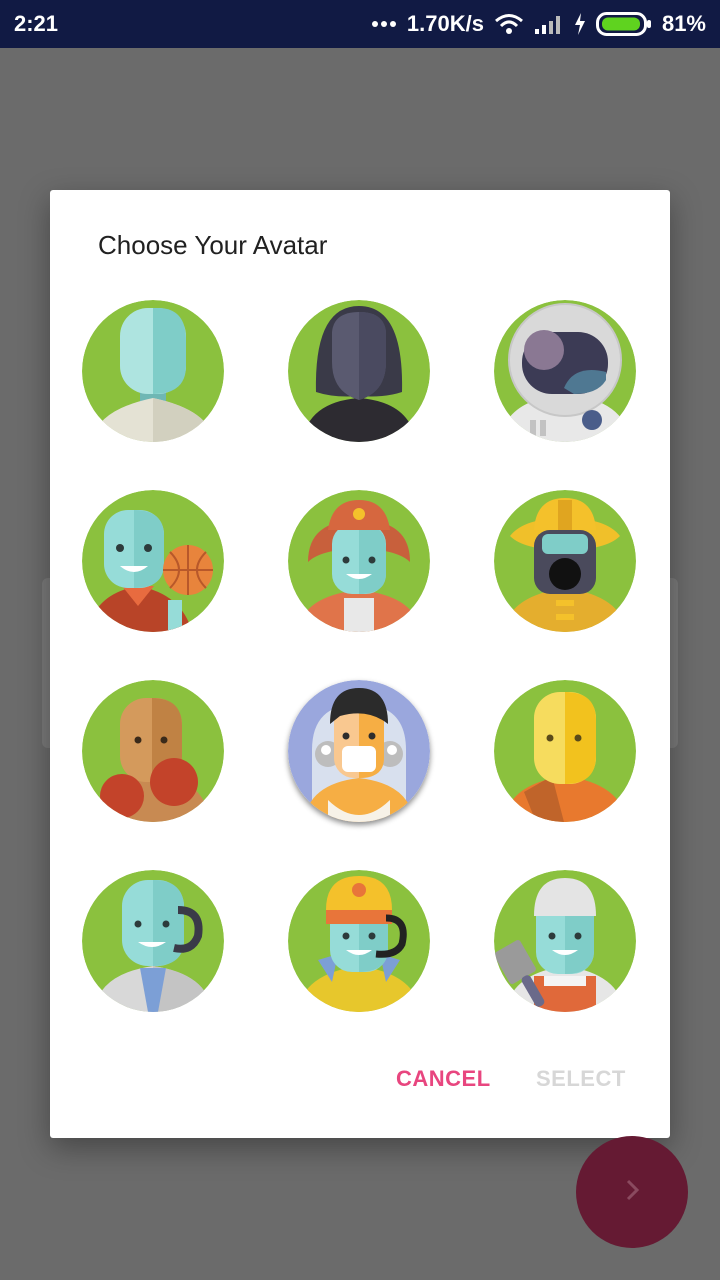 This screenshot has height=1280, width=720. Describe the element at coordinates (213, 245) in the screenshot. I see `dialog-title: Choose Your Avatar` at that location.